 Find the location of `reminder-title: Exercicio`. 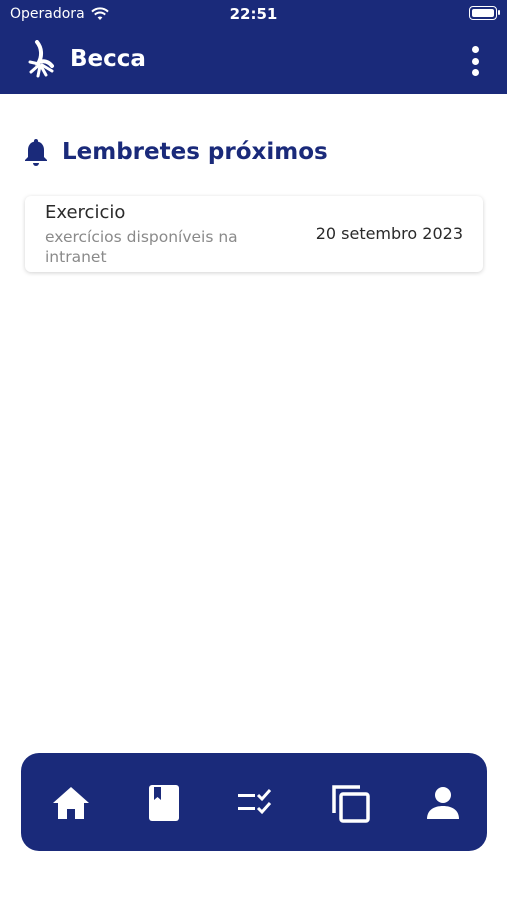

reminder-title: Exercicio is located at coordinates (85, 212).